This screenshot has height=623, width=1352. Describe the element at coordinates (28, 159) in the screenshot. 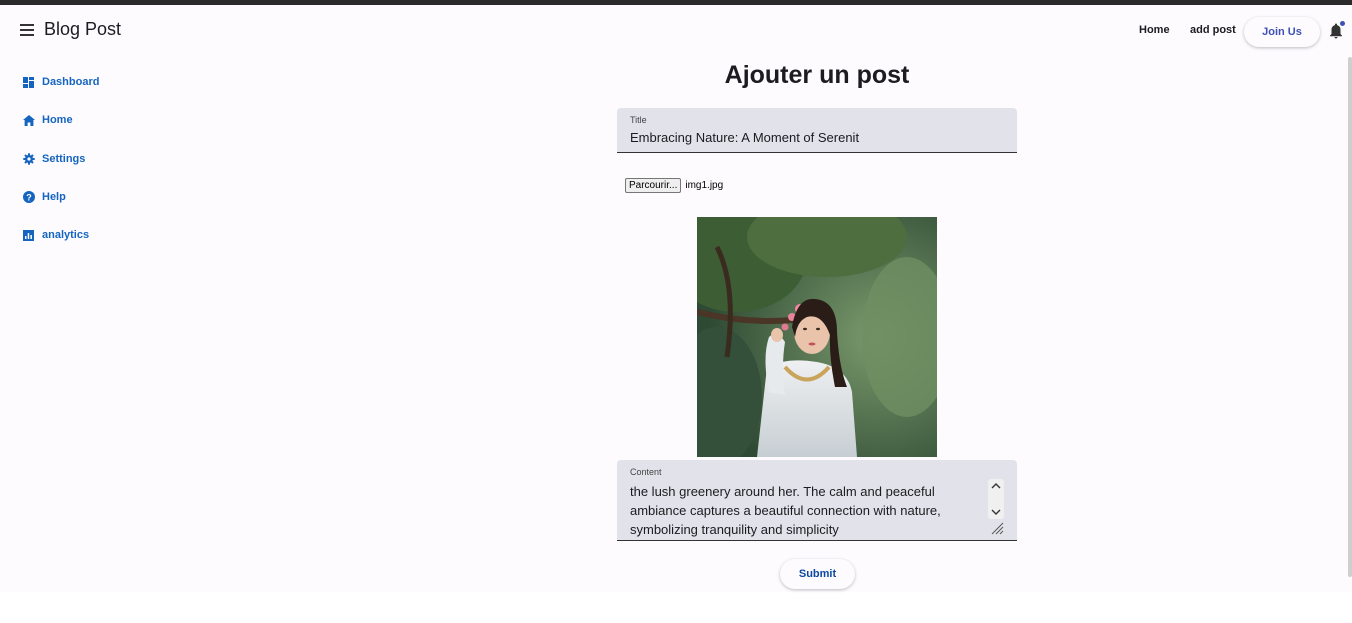

I see `gear-icon` at that location.